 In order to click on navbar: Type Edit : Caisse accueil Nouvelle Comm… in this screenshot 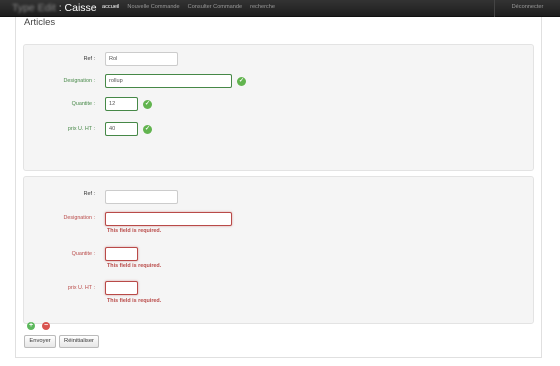, I will do `click(280, 8)`.